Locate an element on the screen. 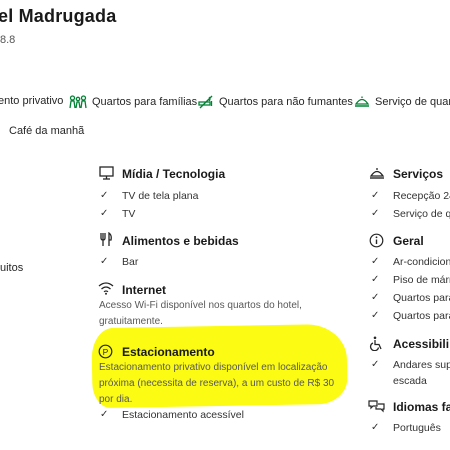  room-service-icon is located at coordinates (362, 101).